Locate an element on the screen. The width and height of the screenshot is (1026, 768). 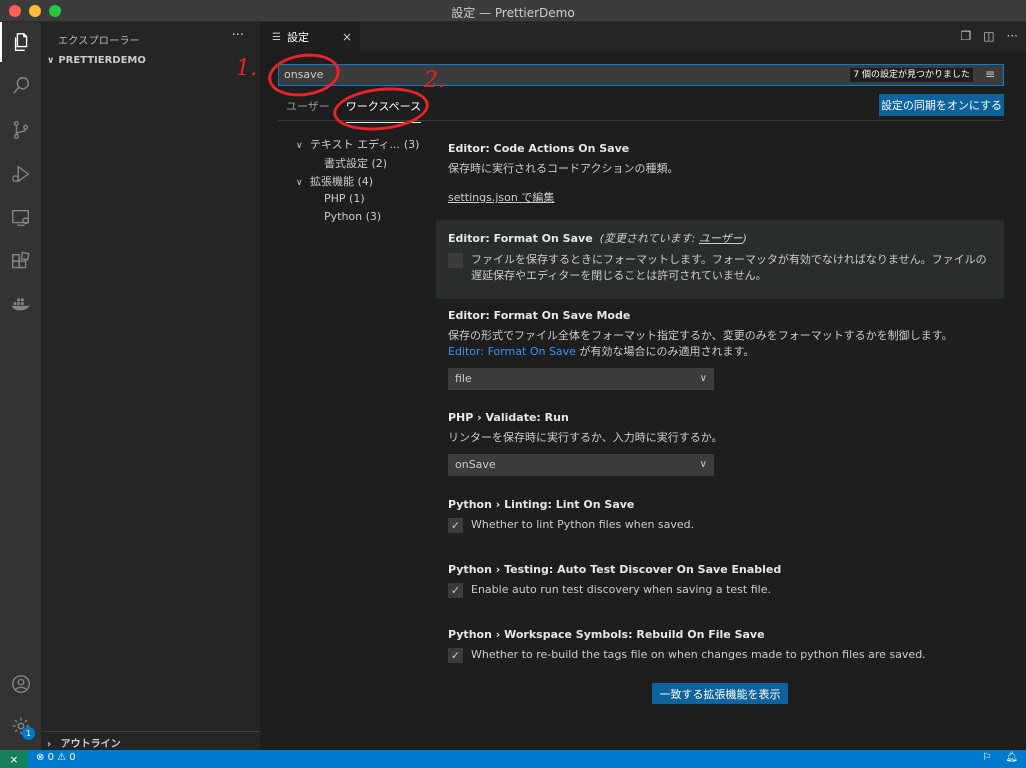
setting-reference-link: Editor: Format On Save is located at coordinates (512, 351).